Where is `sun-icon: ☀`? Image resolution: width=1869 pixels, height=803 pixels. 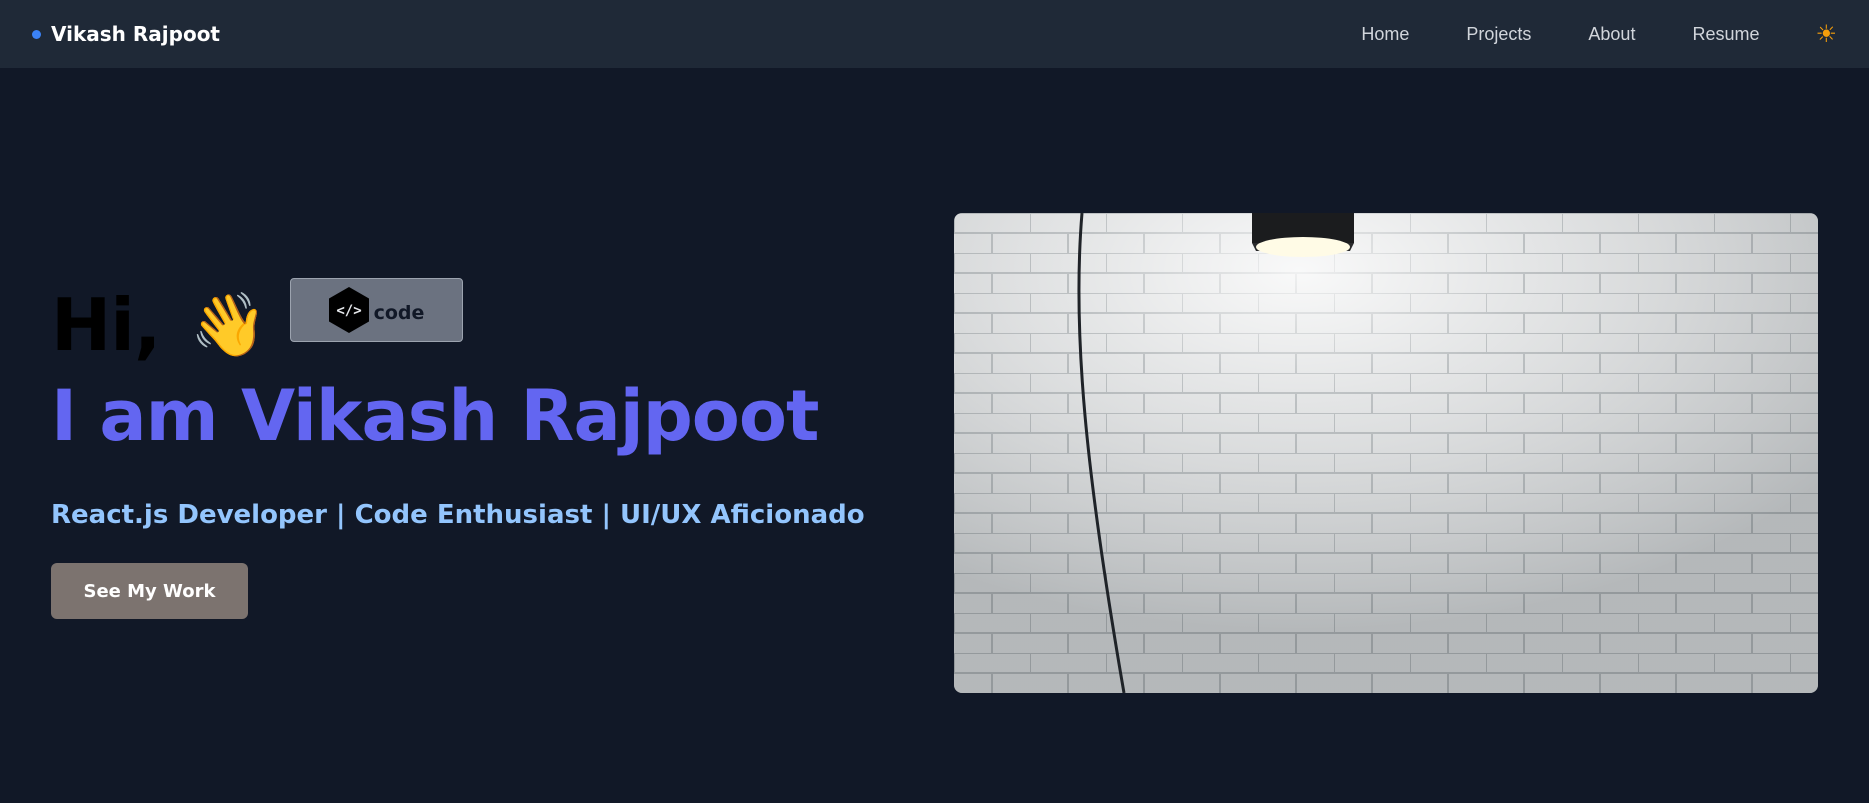
sun-icon: ☀ is located at coordinates (1826, 34).